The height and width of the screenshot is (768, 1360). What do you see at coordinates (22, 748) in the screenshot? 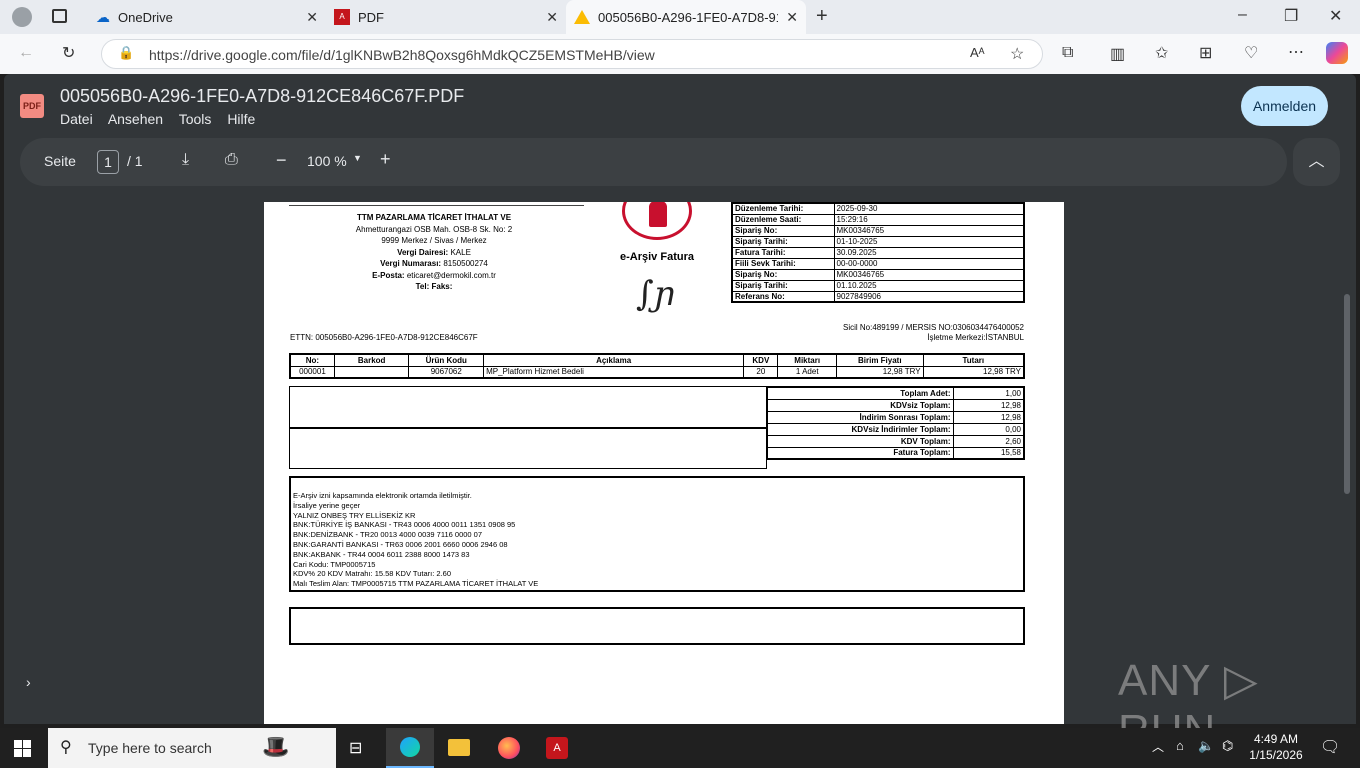
I see `windows-start-icon` at bounding box center [22, 748].